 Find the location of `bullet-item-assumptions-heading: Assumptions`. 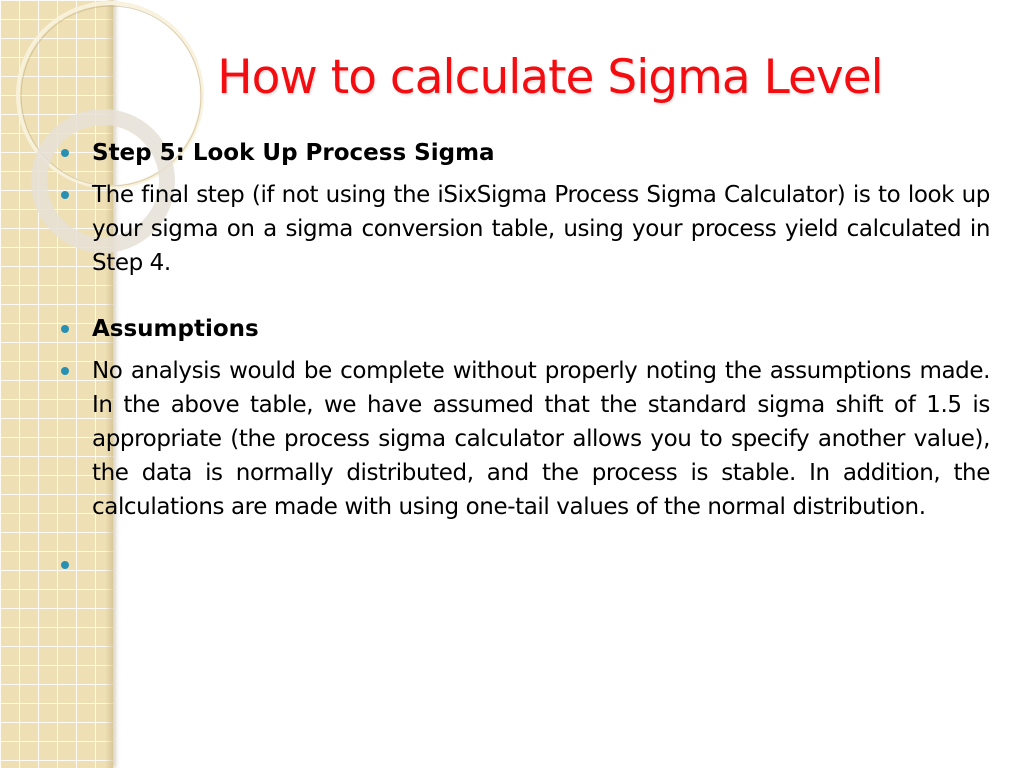

bullet-item-assumptions-heading: Assumptions is located at coordinates (525, 329).